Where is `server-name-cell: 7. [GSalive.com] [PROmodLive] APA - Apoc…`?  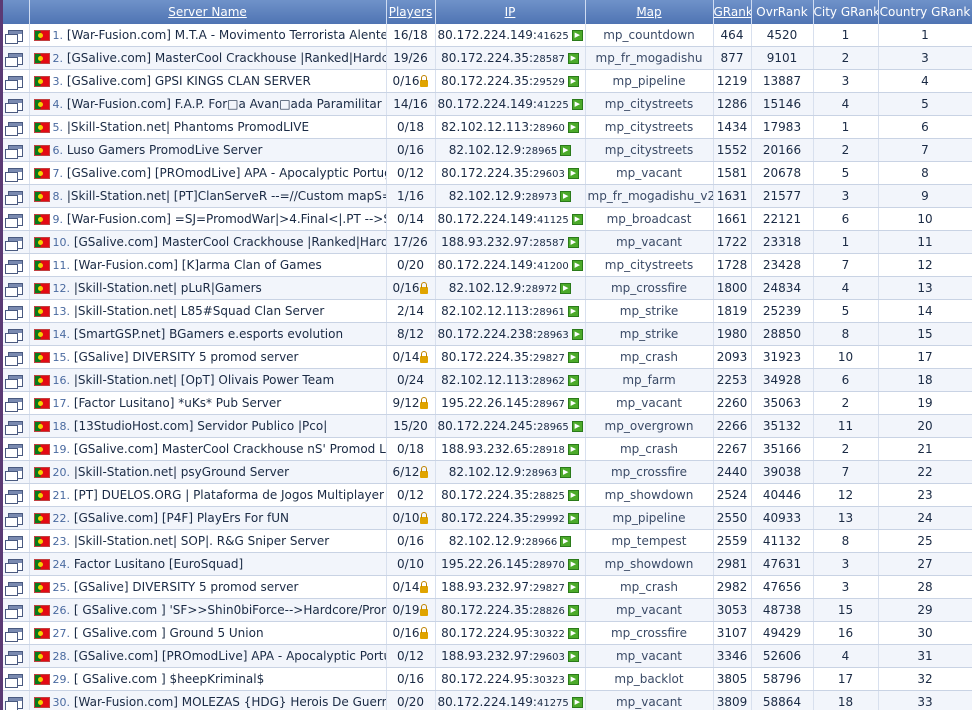 server-name-cell: 7. [GSalive.com] [PROmodLive] APA - Apoc… is located at coordinates (208, 173).